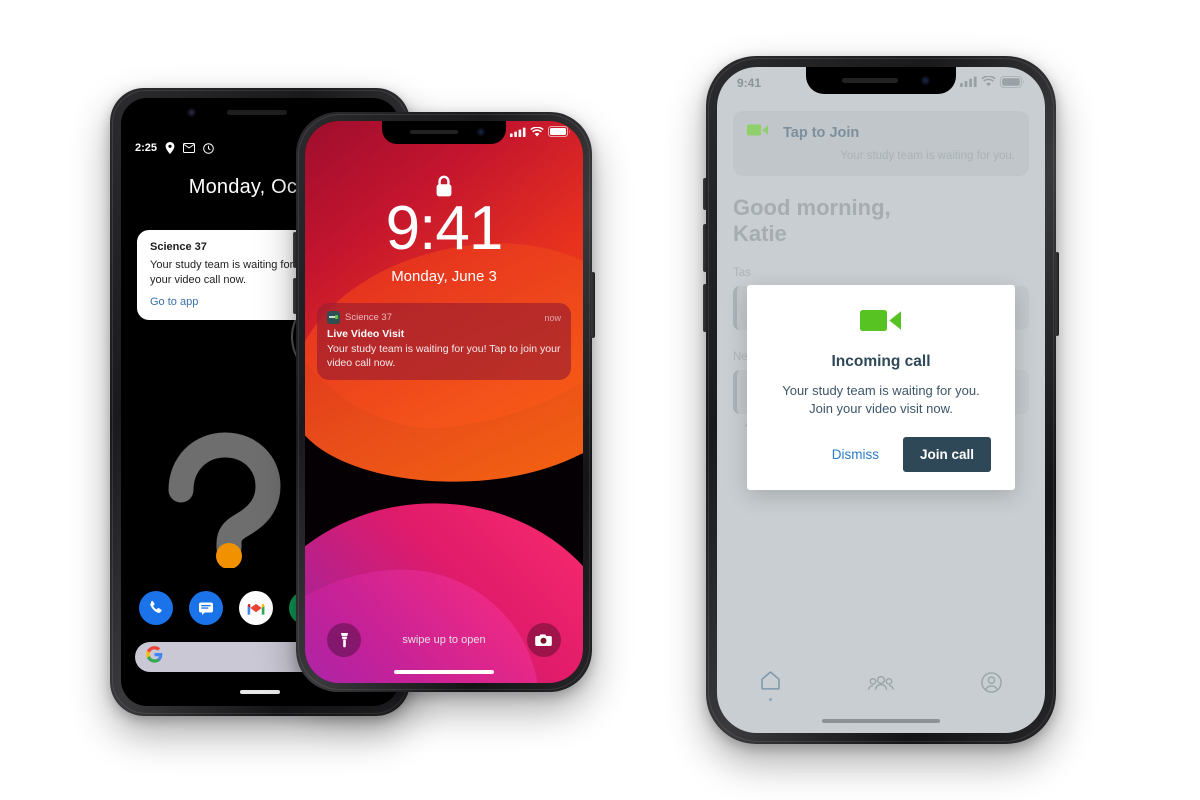  I want to click on iphone-lock-volume-up-button, so click(295, 250).